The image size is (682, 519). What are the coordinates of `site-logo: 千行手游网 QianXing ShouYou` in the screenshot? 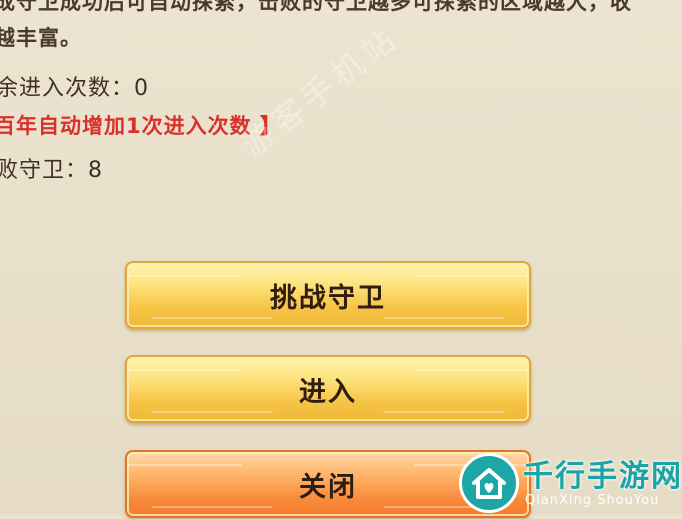 It's located at (570, 484).